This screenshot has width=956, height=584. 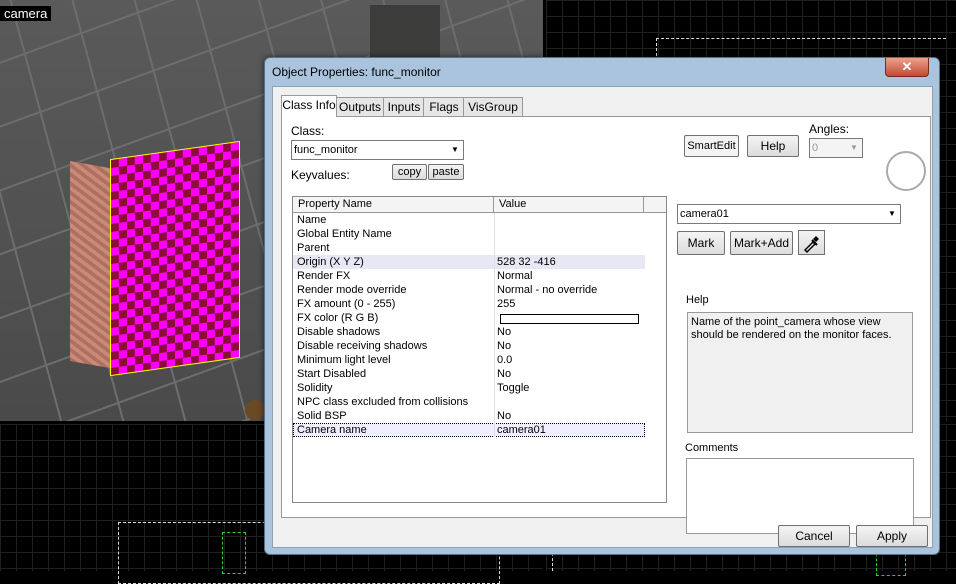 I want to click on comments-label: Comments, so click(x=712, y=448).